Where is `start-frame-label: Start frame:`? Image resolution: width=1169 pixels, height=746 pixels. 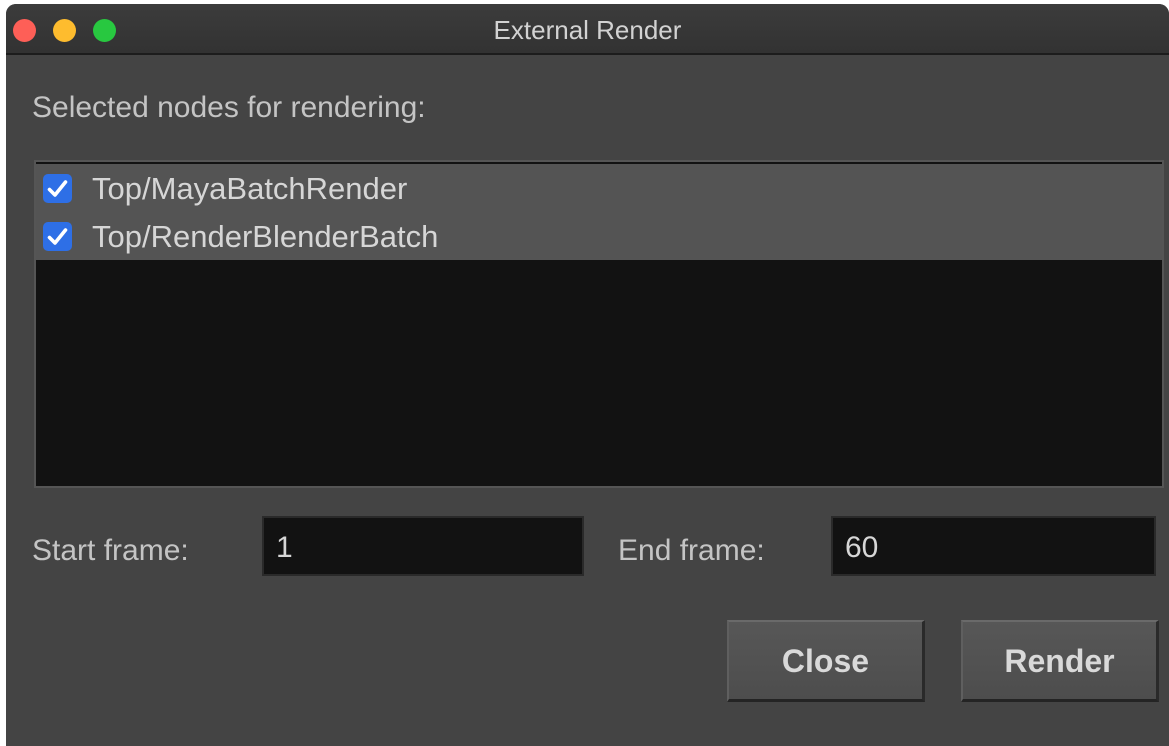
start-frame-label: Start frame: is located at coordinates (110, 550).